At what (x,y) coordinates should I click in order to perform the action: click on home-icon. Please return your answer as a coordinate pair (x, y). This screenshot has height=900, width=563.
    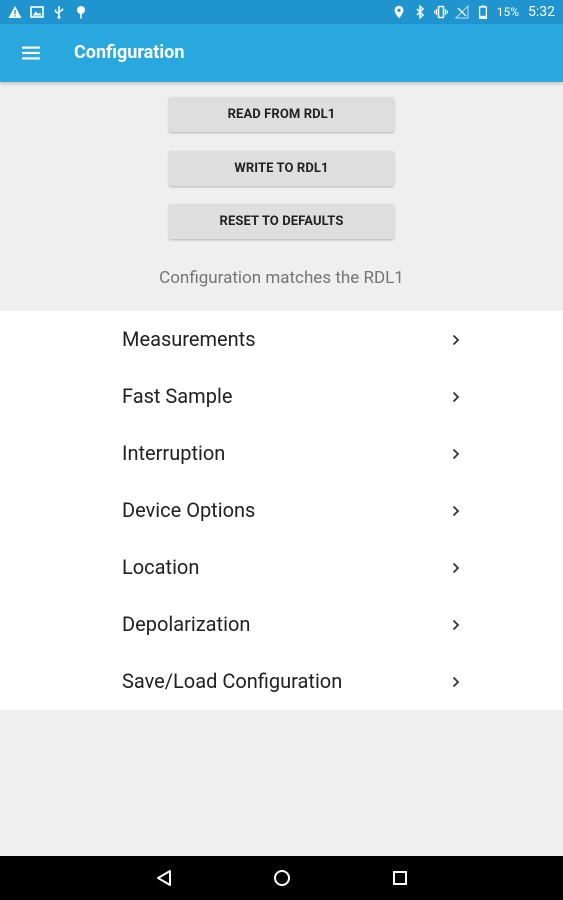
    Looking at the image, I should click on (282, 878).